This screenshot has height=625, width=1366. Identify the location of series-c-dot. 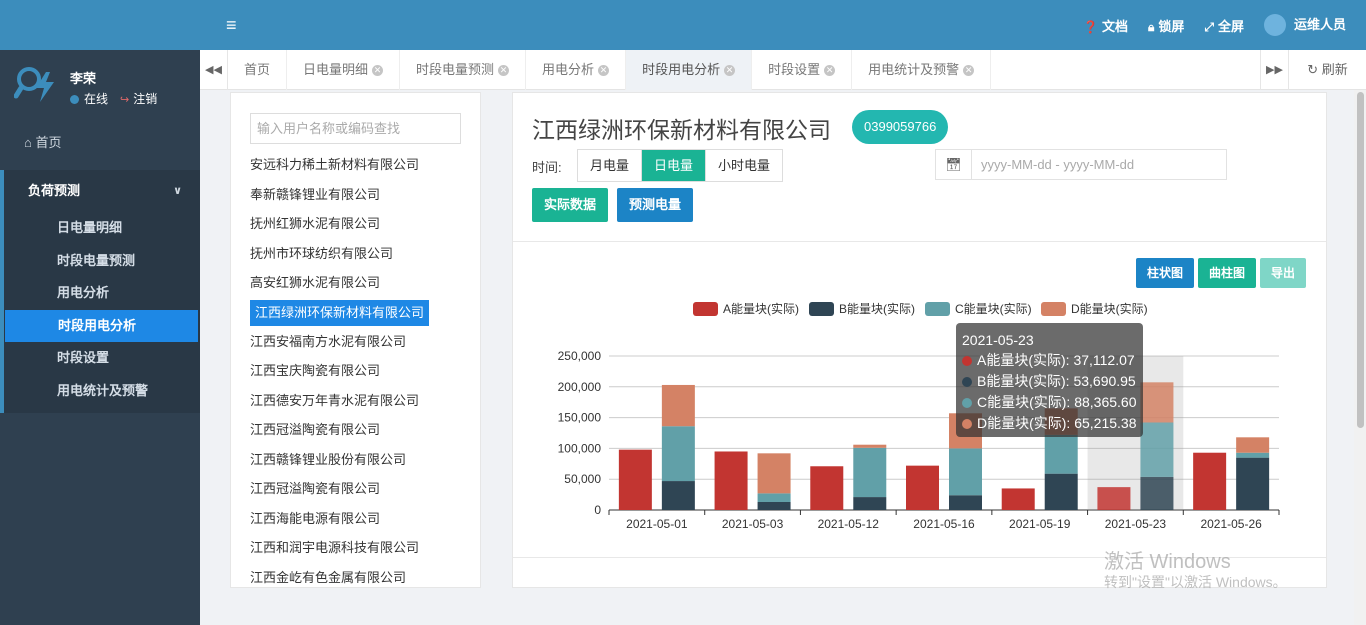
(967, 403).